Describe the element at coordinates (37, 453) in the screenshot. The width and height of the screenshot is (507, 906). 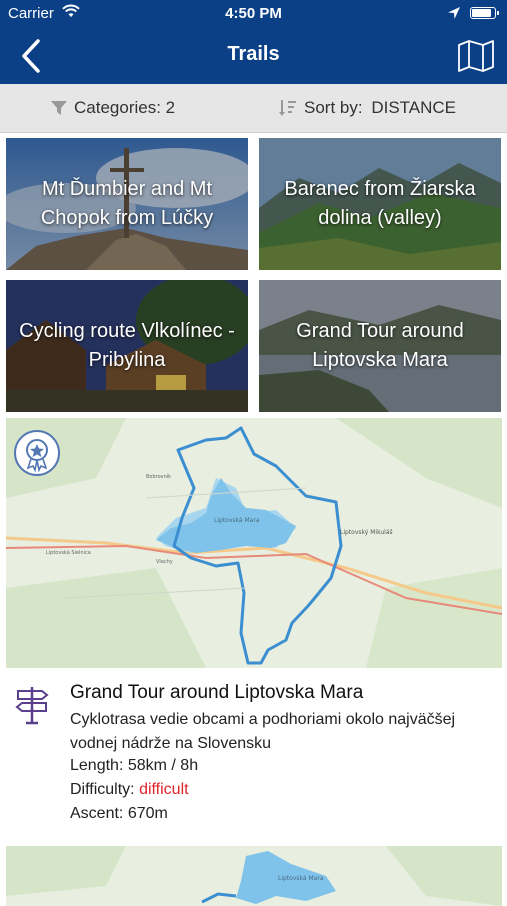
I see `award-badge-icon` at that location.